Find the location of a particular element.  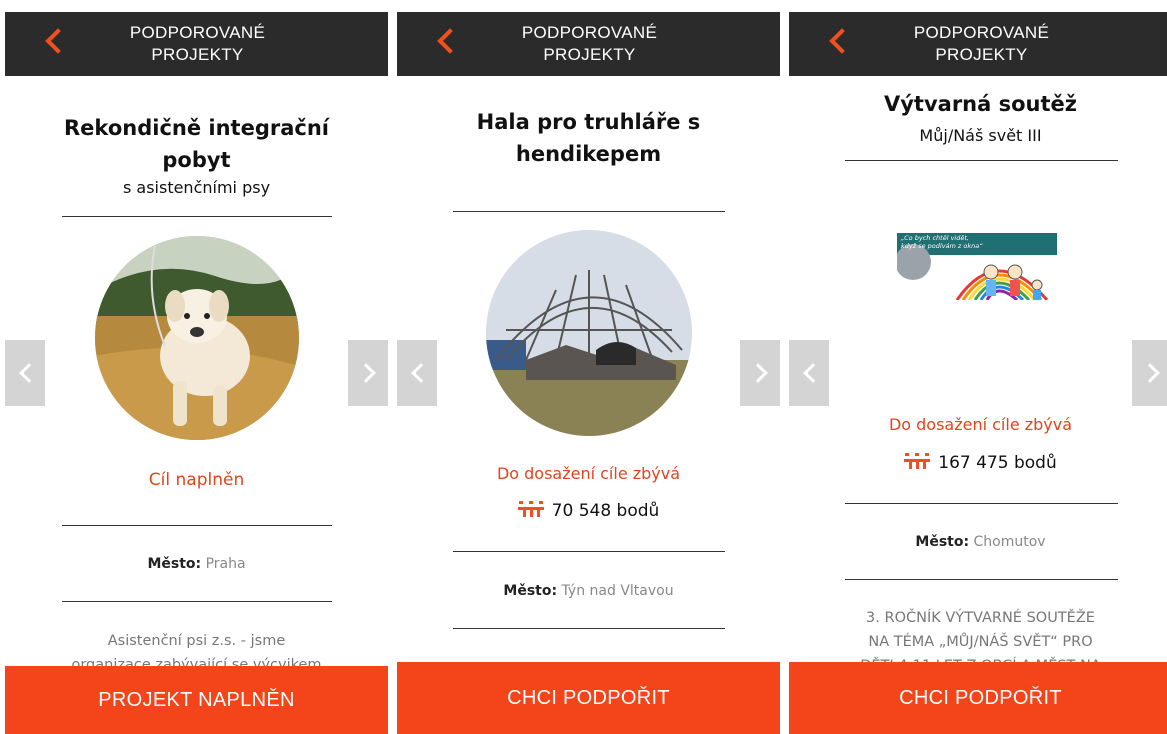

project-title-line-1: Rekondičně integrační is located at coordinates (196, 128).